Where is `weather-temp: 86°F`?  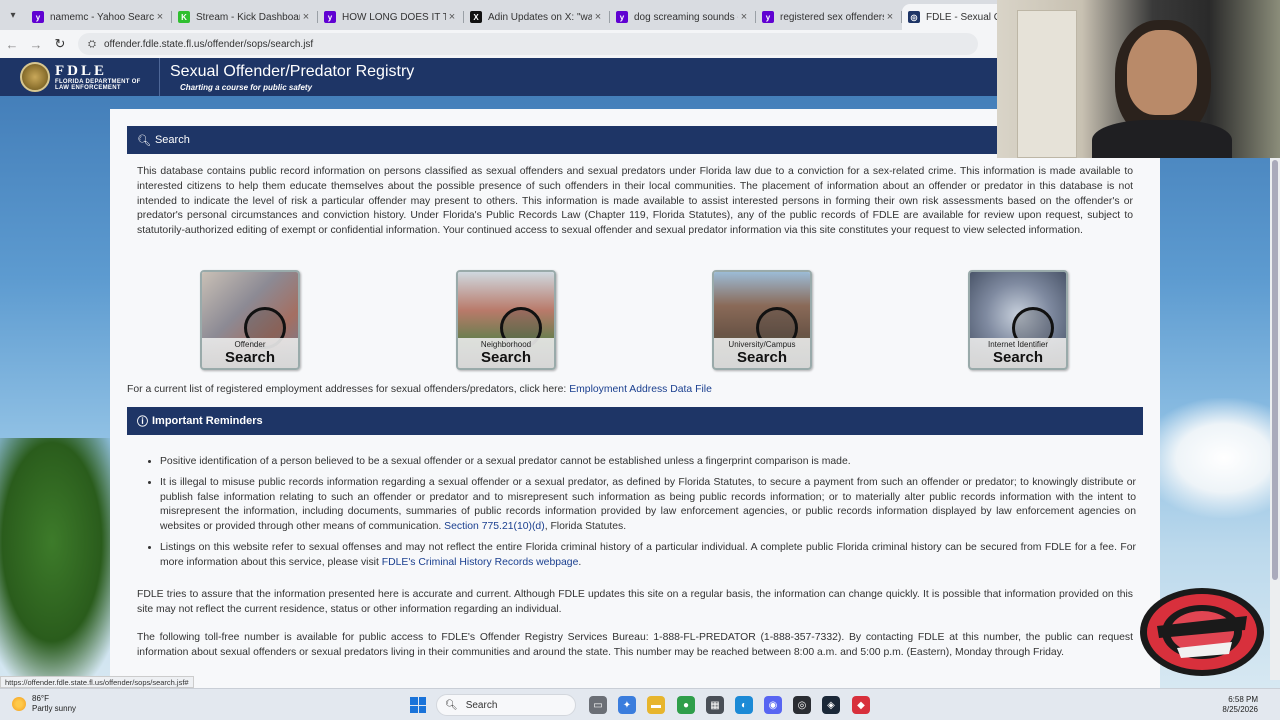
weather-temp: 86°F is located at coordinates (40, 698).